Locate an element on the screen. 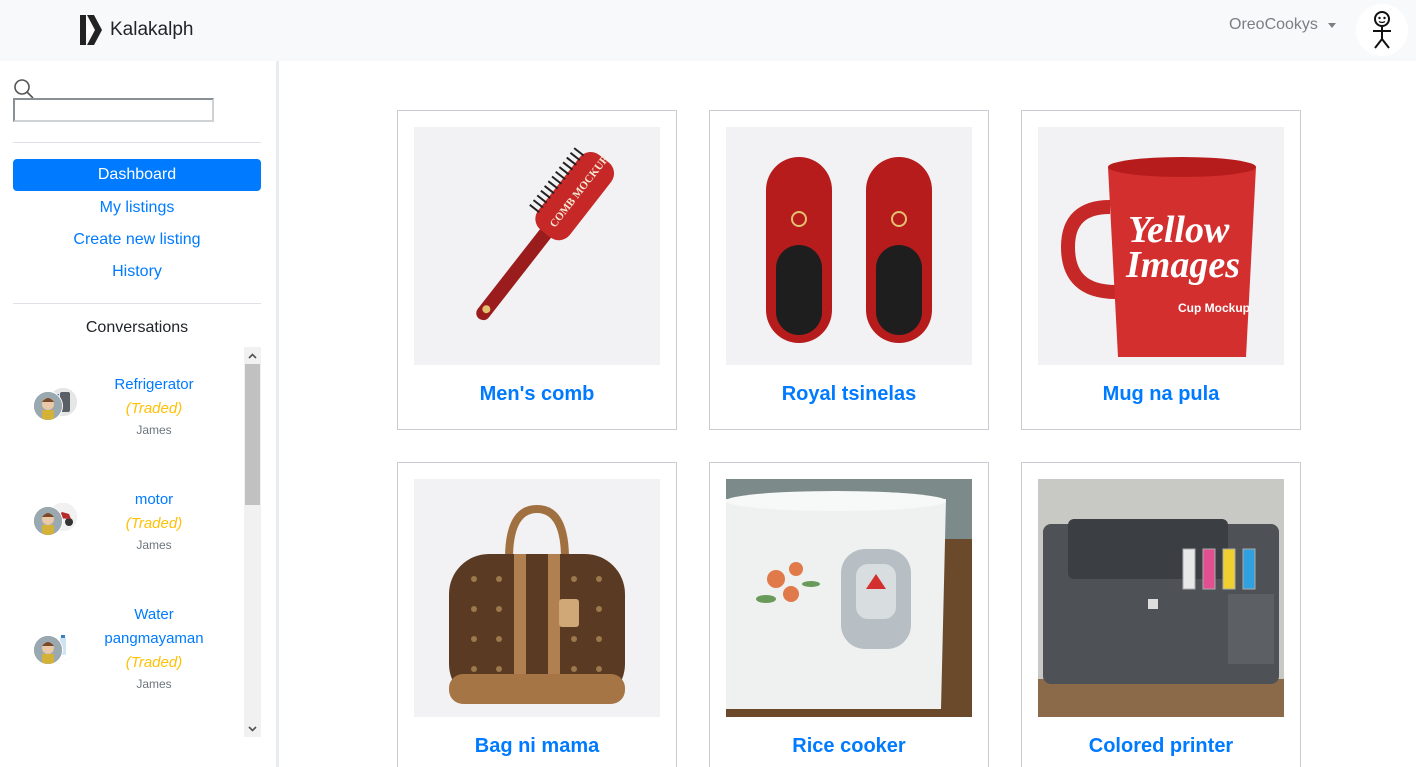  conversation-text: Refrigerator (Traded) James is located at coordinates (154, 406).